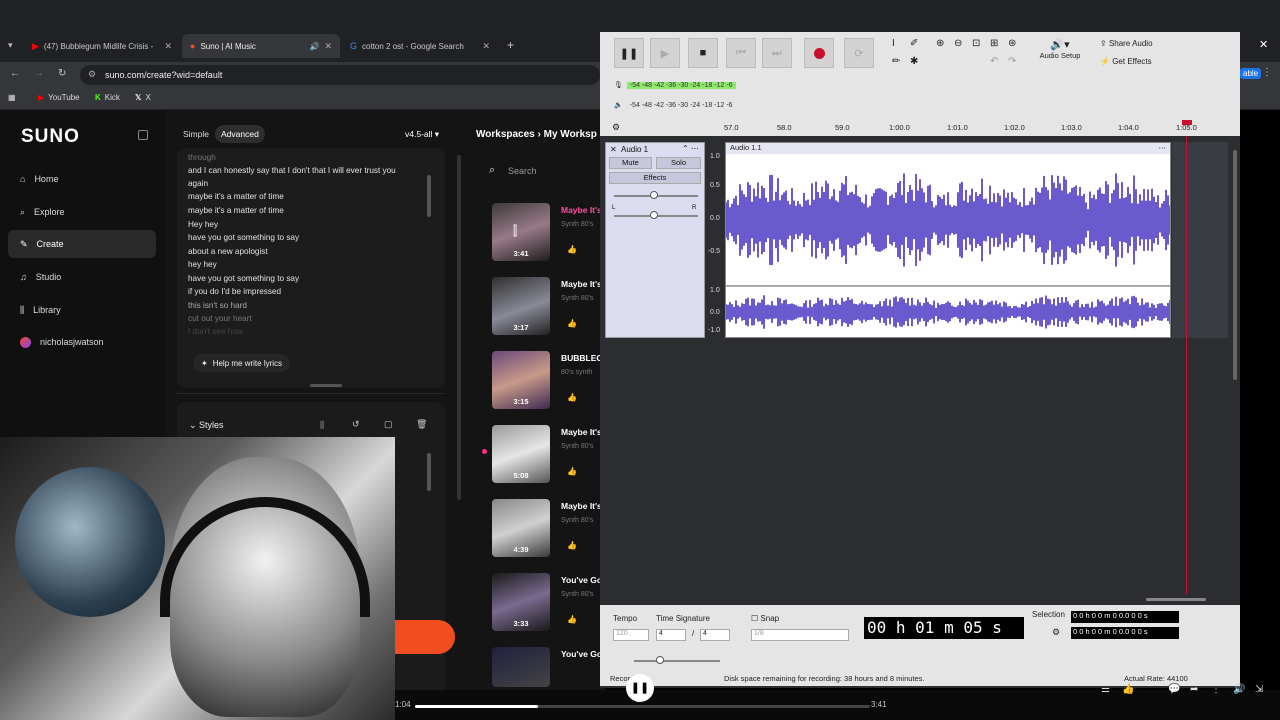 The height and width of the screenshot is (720, 1280). What do you see at coordinates (1267, 72) in the screenshot?
I see `menu-icon: ⋮` at bounding box center [1267, 72].